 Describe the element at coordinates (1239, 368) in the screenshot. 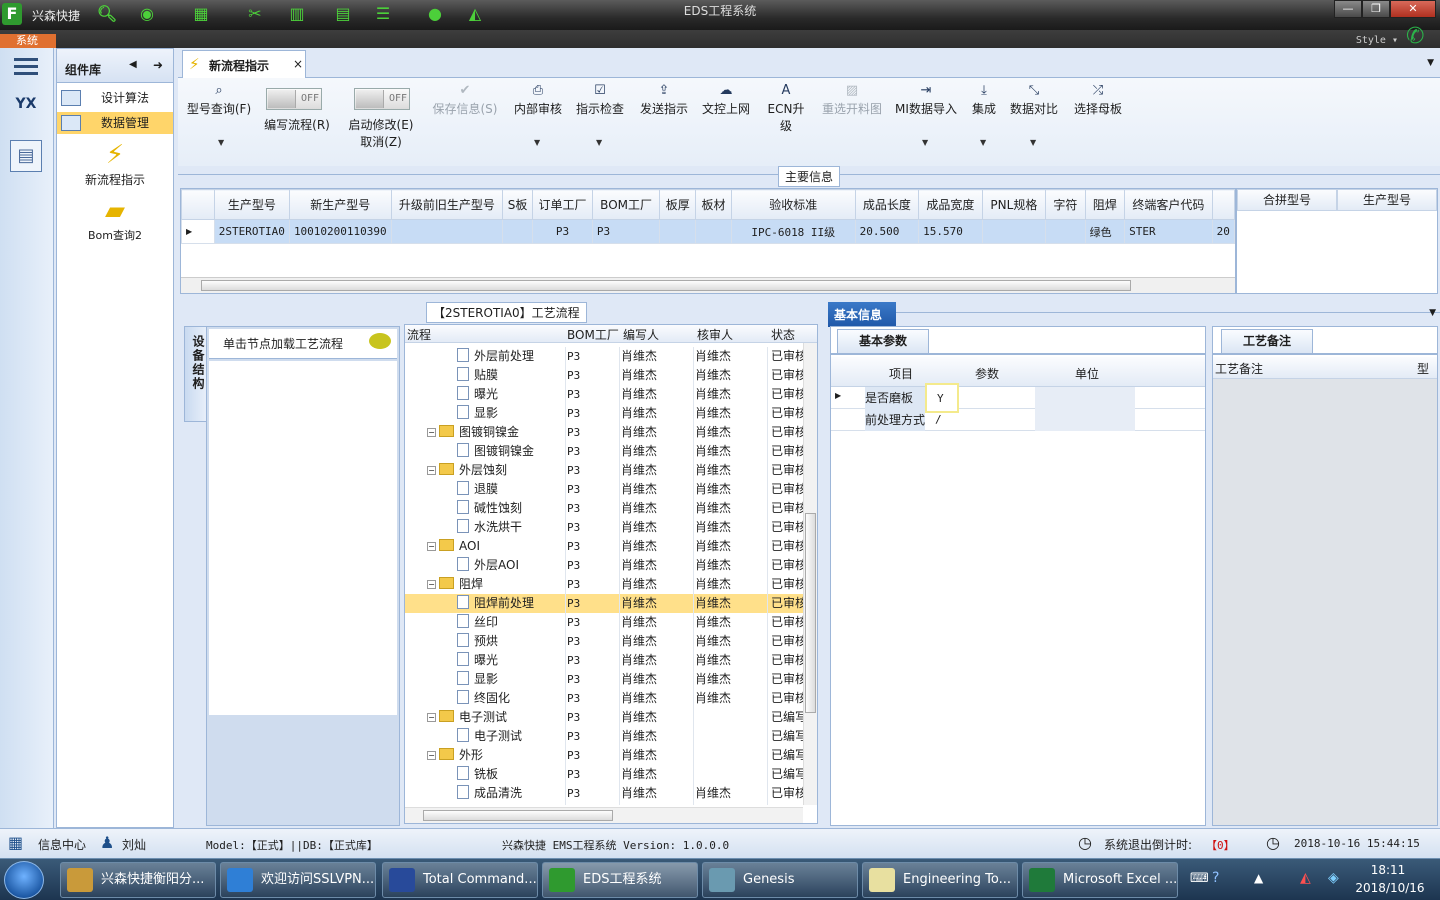

I see `col-header: 工艺备注` at that location.